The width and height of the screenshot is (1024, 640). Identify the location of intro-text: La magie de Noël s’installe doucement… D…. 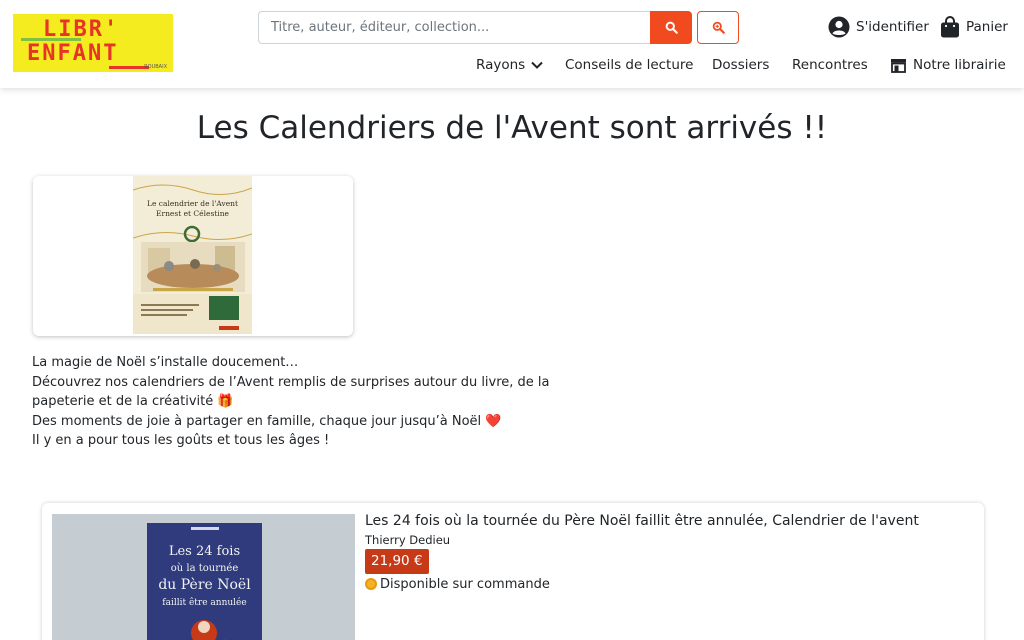
(302, 402).